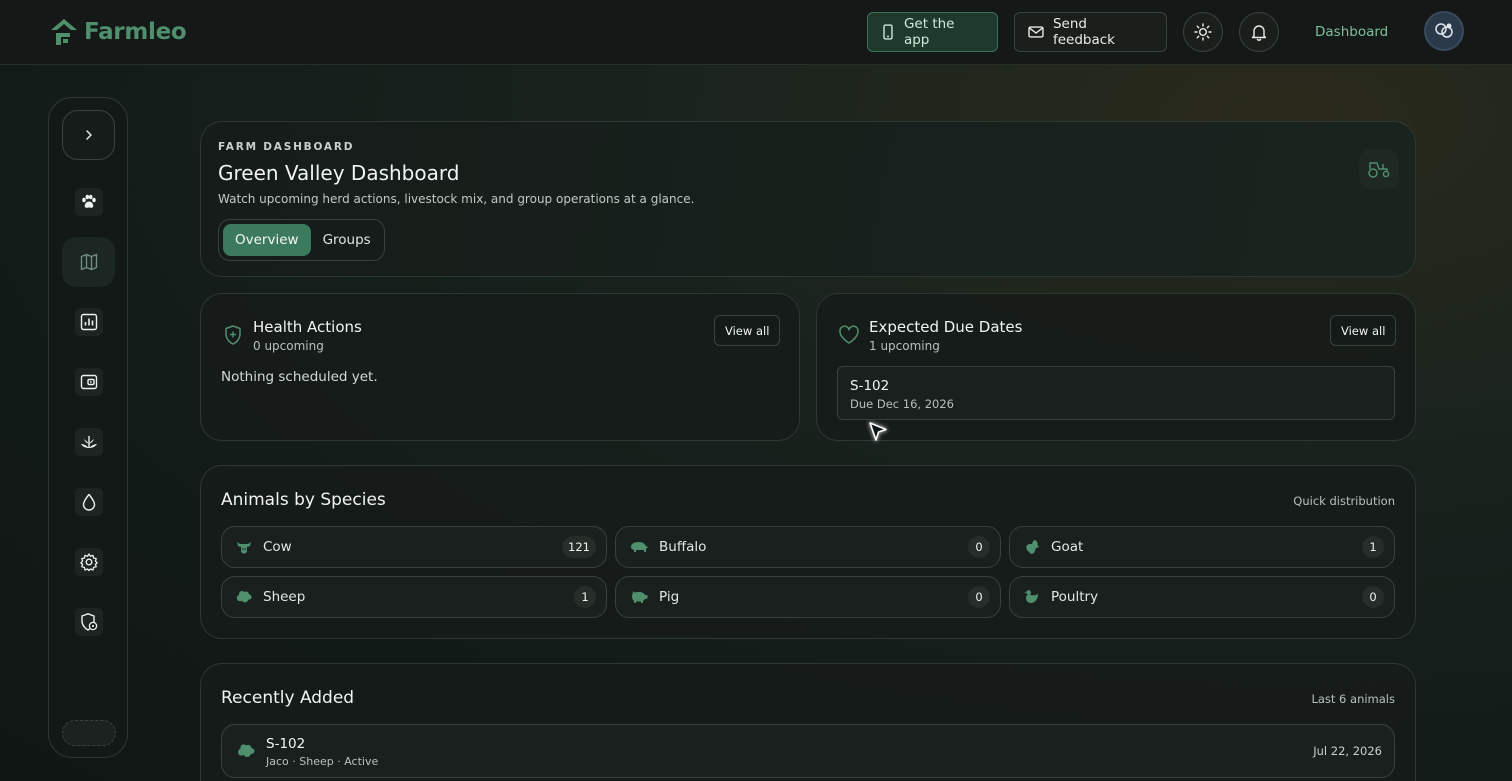  I want to click on species-name: Sheep, so click(284, 597).